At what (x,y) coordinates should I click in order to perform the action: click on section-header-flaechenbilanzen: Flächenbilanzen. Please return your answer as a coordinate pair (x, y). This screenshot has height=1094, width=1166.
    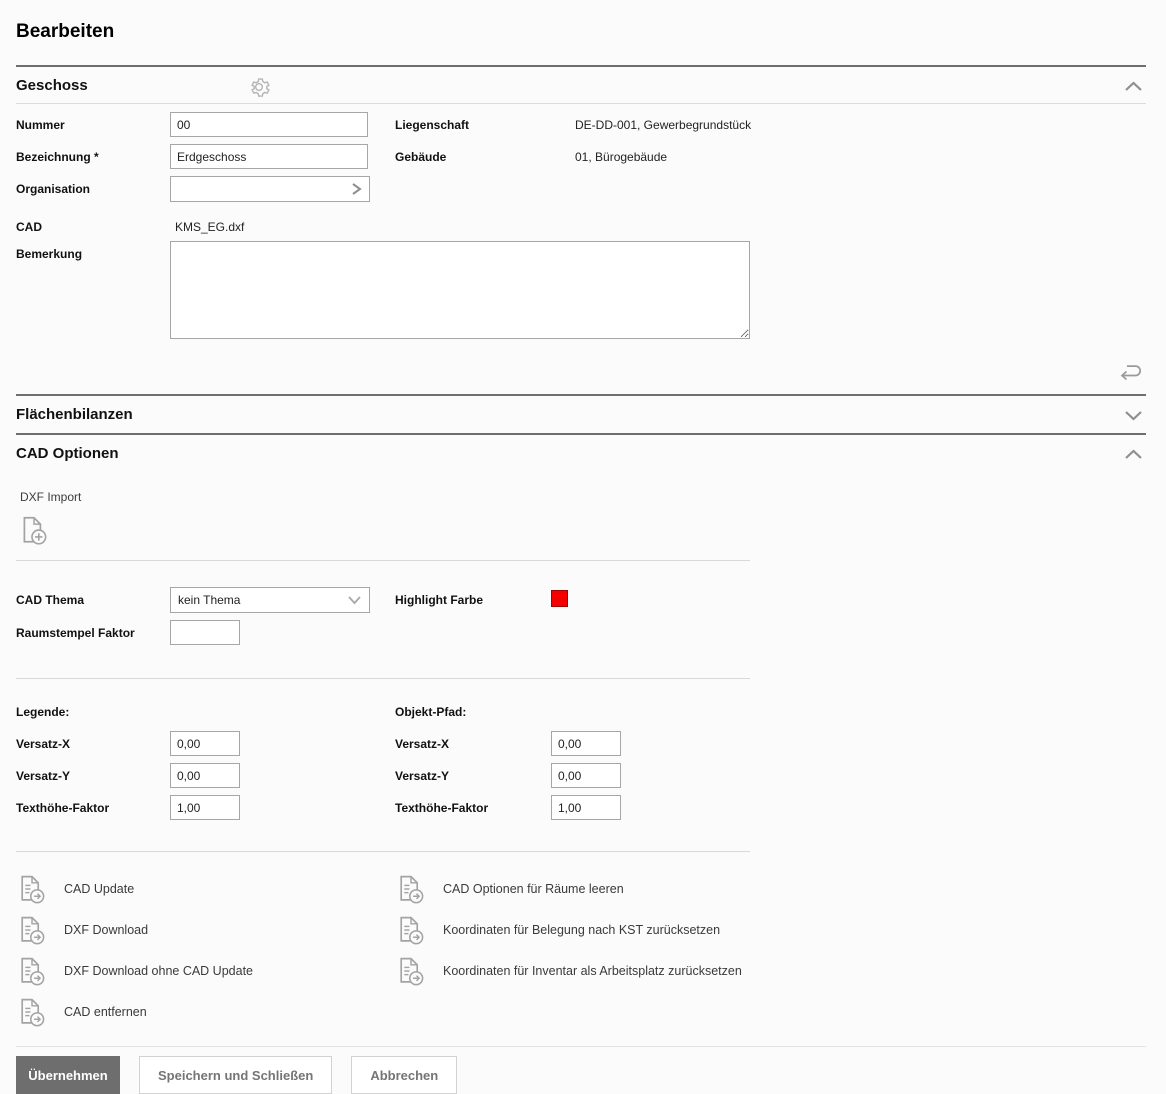
    Looking at the image, I should click on (581, 413).